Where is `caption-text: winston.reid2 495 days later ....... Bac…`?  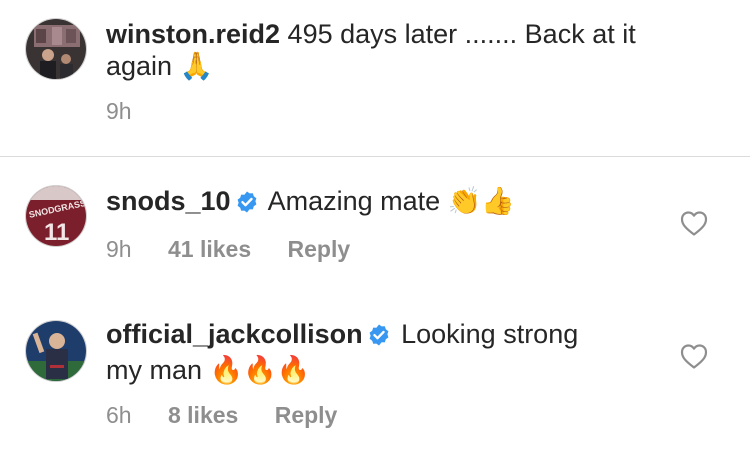 caption-text: winston.reid2 495 days later ....... Bac… is located at coordinates (371, 50).